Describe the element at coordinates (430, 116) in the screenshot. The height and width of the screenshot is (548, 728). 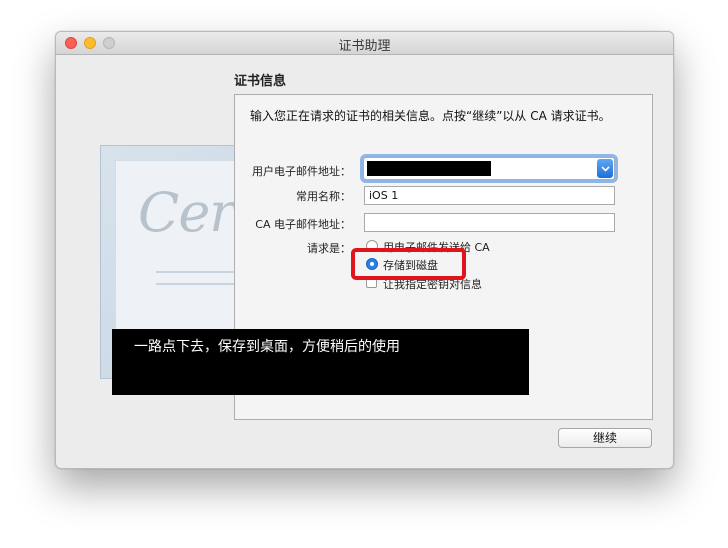
I see `panel-description: 输入您正在请求的证书的相关信息。点按“继续”以从 CA 请求证书。` at that location.